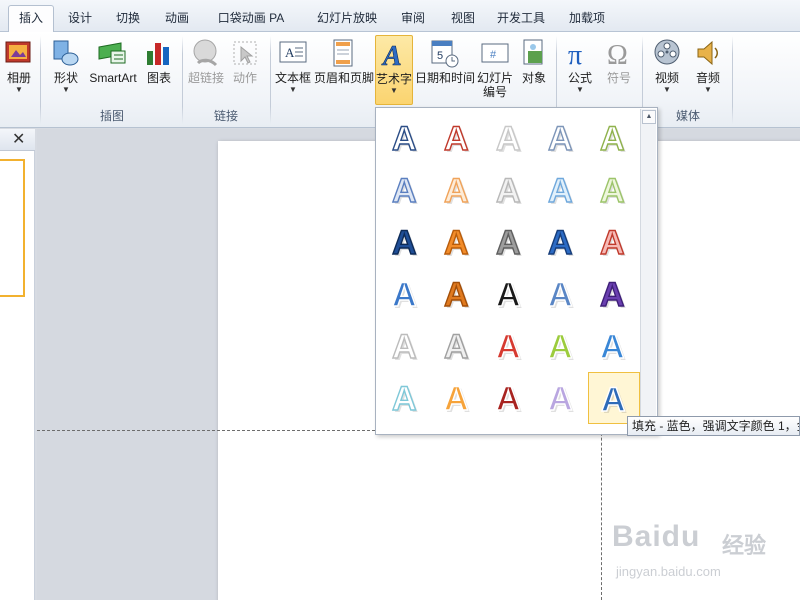  I want to click on slide-thumbnail, so click(12, 228).